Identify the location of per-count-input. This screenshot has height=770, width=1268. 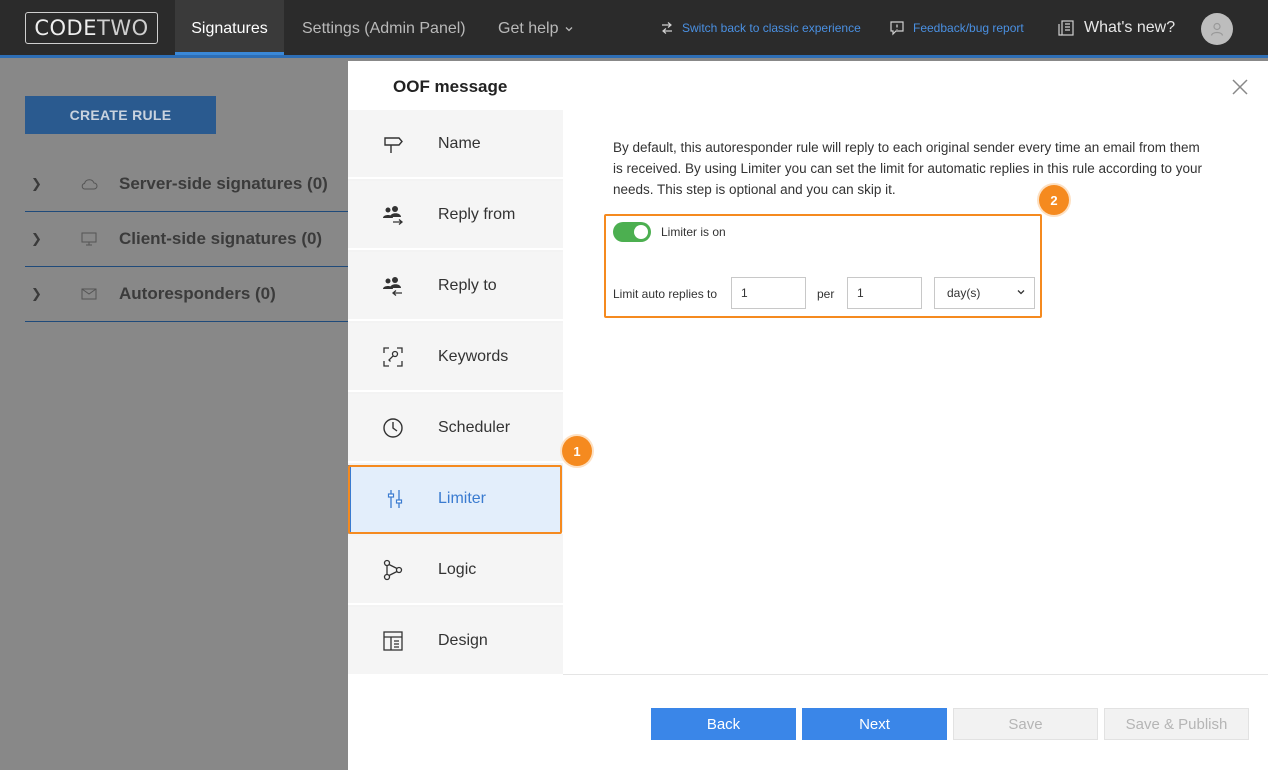
(884, 293).